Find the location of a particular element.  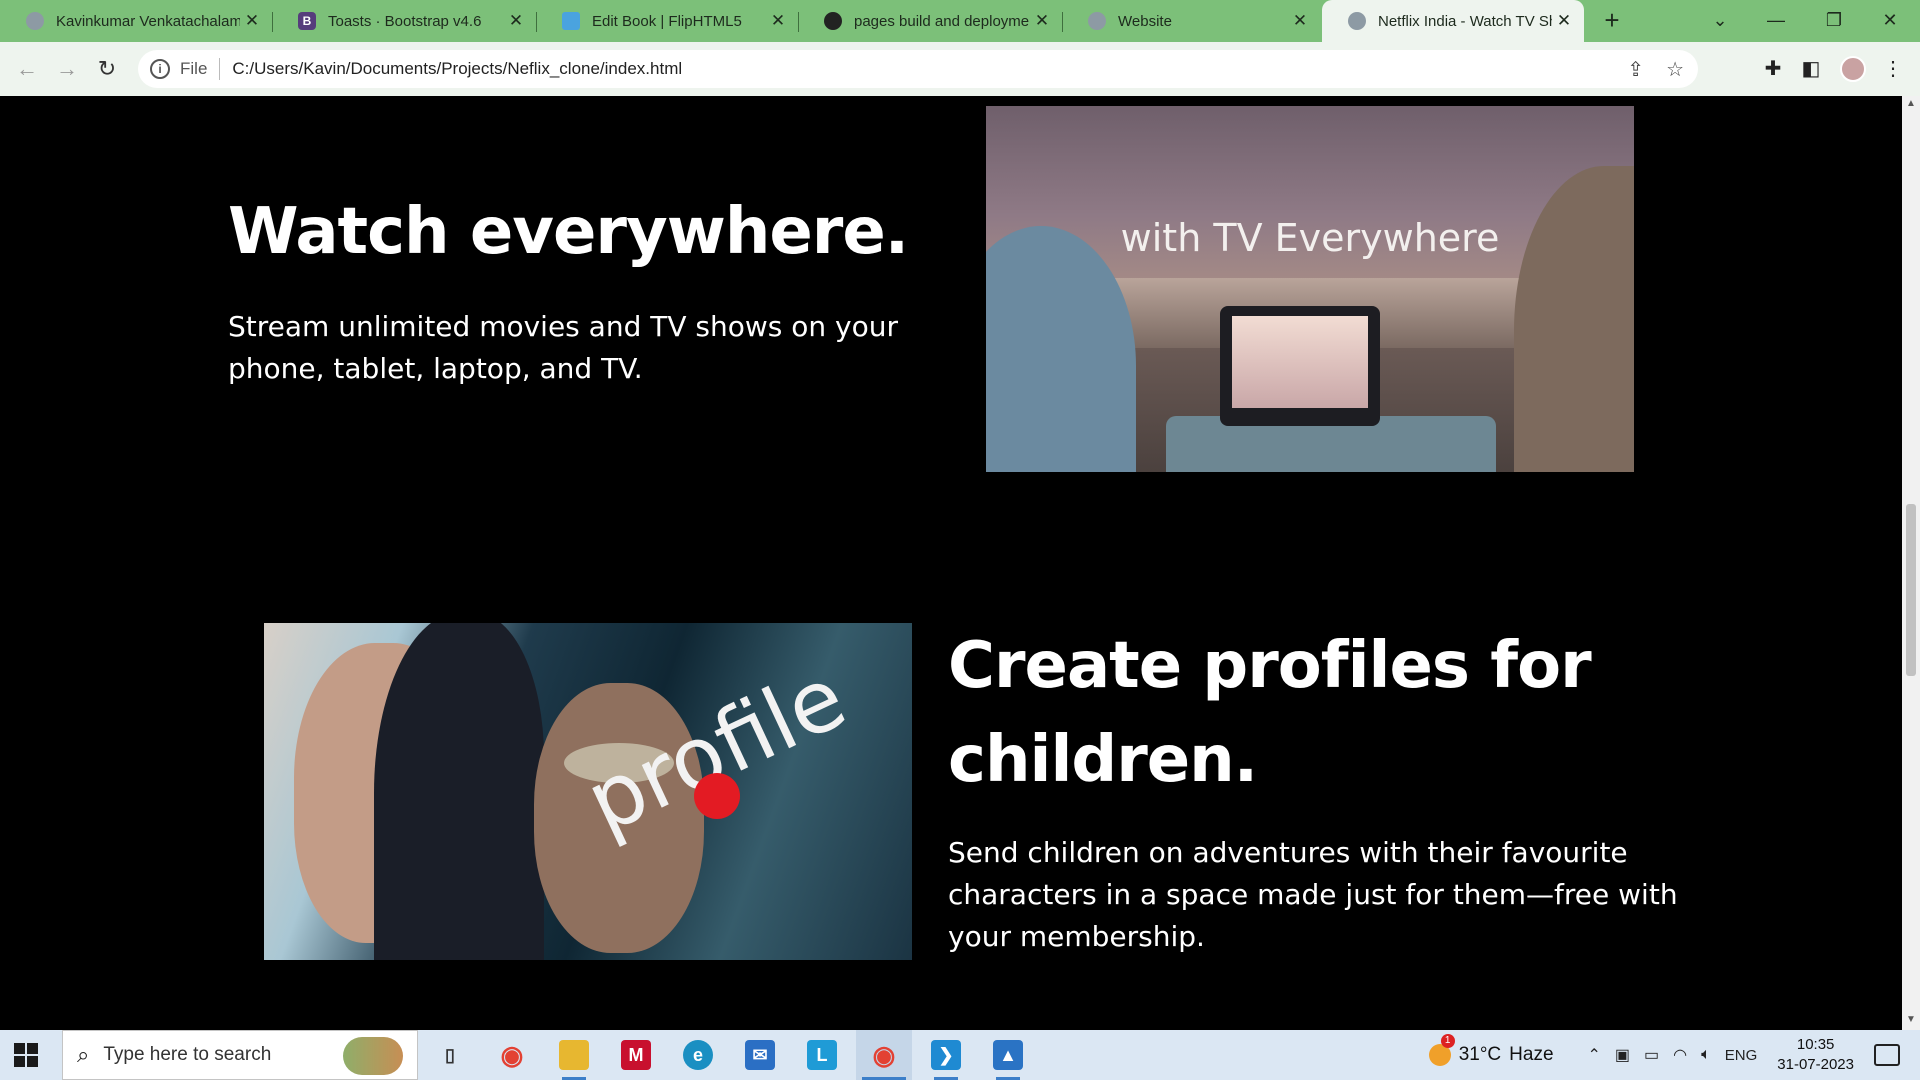

tab-title: Kavinkumar Venkatachalam is located at coordinates (148, 21).